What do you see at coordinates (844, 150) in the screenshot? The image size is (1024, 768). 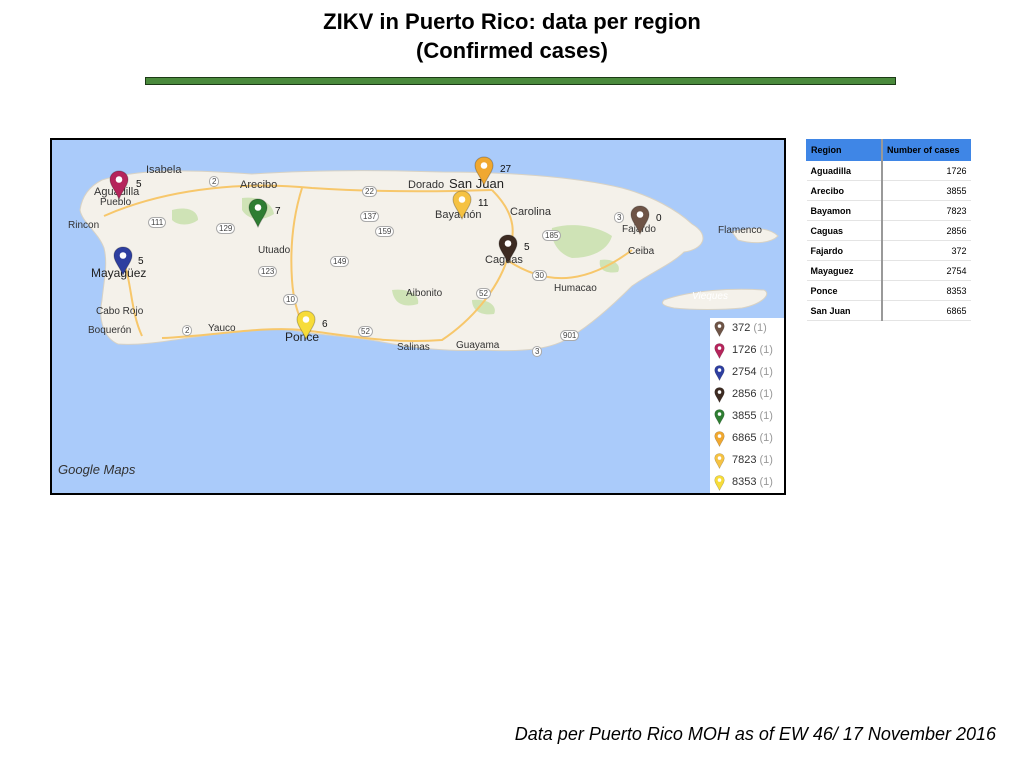 I see `table-header-region: Region` at bounding box center [844, 150].